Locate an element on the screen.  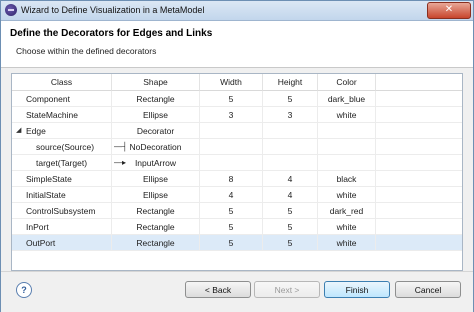
class-label: source(Source) is located at coordinates (65, 147).